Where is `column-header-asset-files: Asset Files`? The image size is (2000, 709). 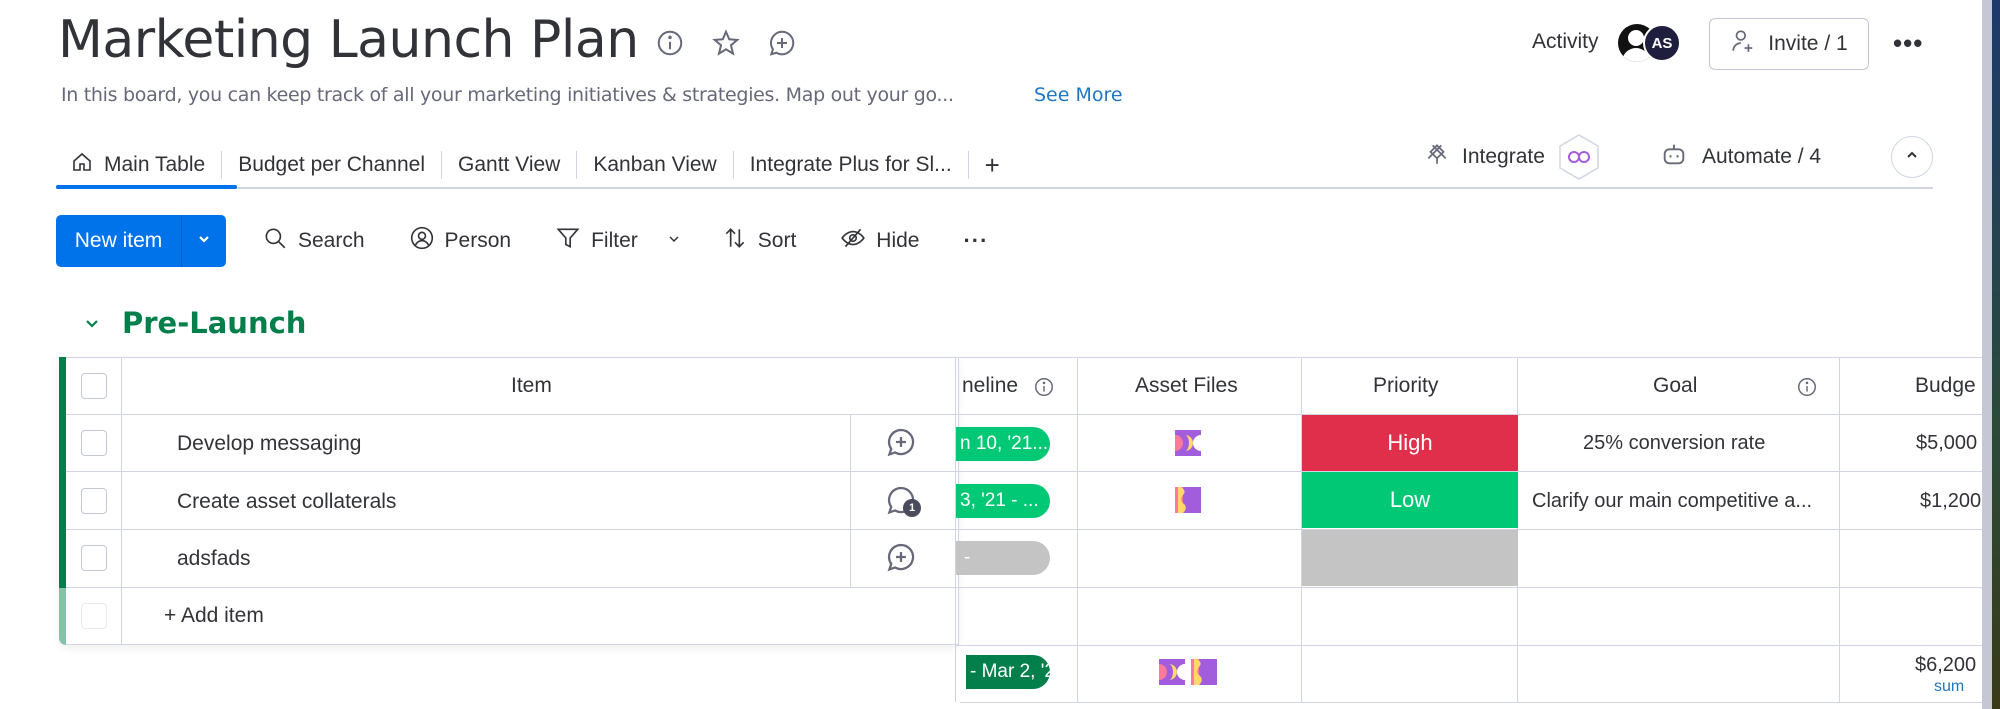 column-header-asset-files: Asset Files is located at coordinates (1186, 386).